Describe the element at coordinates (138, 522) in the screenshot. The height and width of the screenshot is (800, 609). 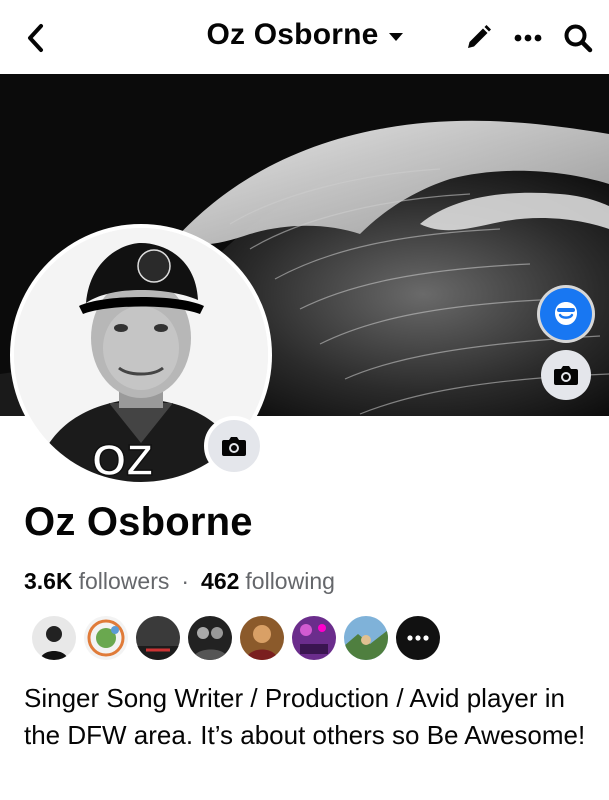
I see `profile-name: Oz Osborne` at that location.